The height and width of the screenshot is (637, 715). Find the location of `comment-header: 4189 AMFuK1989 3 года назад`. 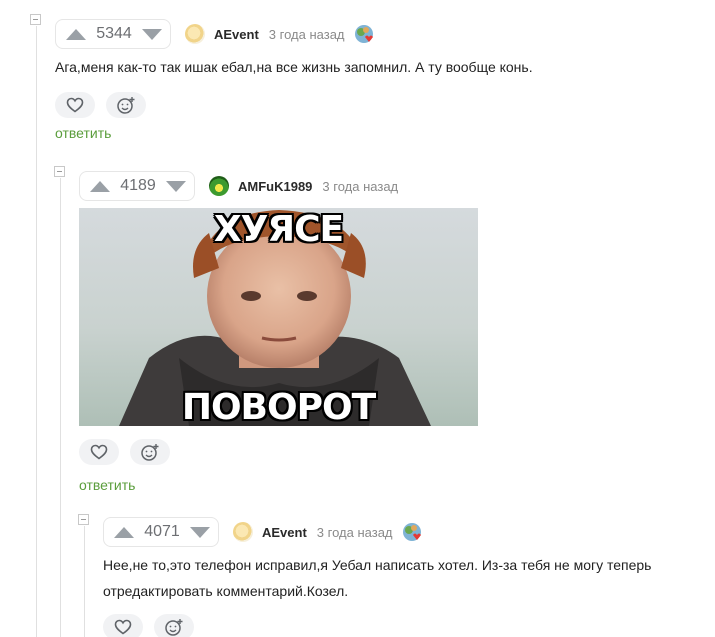

comment-header: 4189 AMFuK1989 3 года назад is located at coordinates (238, 186).